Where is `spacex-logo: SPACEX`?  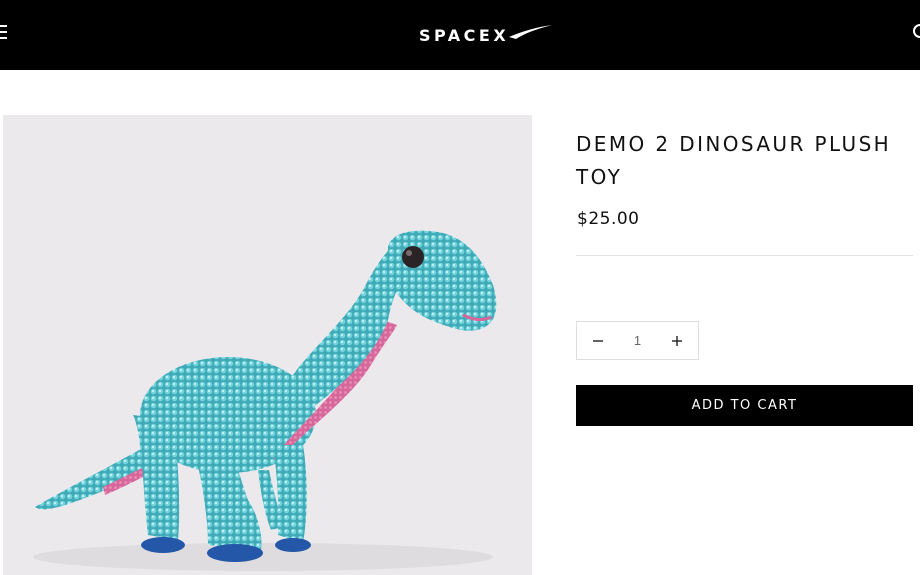
spacex-logo: SPACEX is located at coordinates (486, 34).